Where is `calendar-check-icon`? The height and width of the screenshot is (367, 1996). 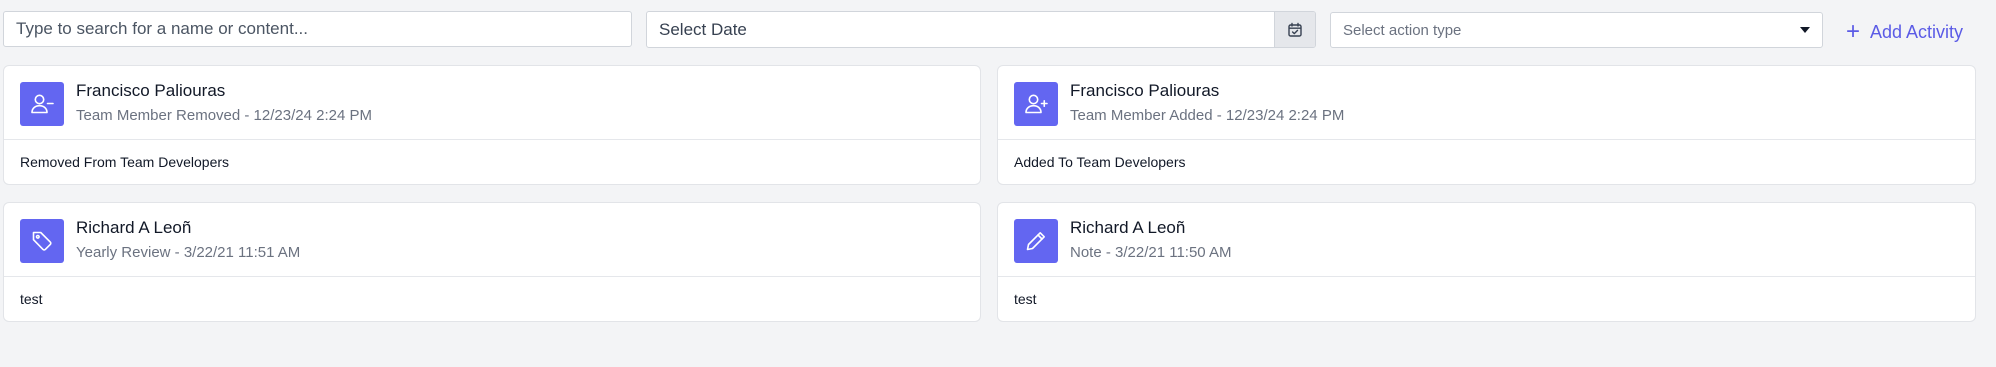
calendar-check-icon is located at coordinates (1295, 29).